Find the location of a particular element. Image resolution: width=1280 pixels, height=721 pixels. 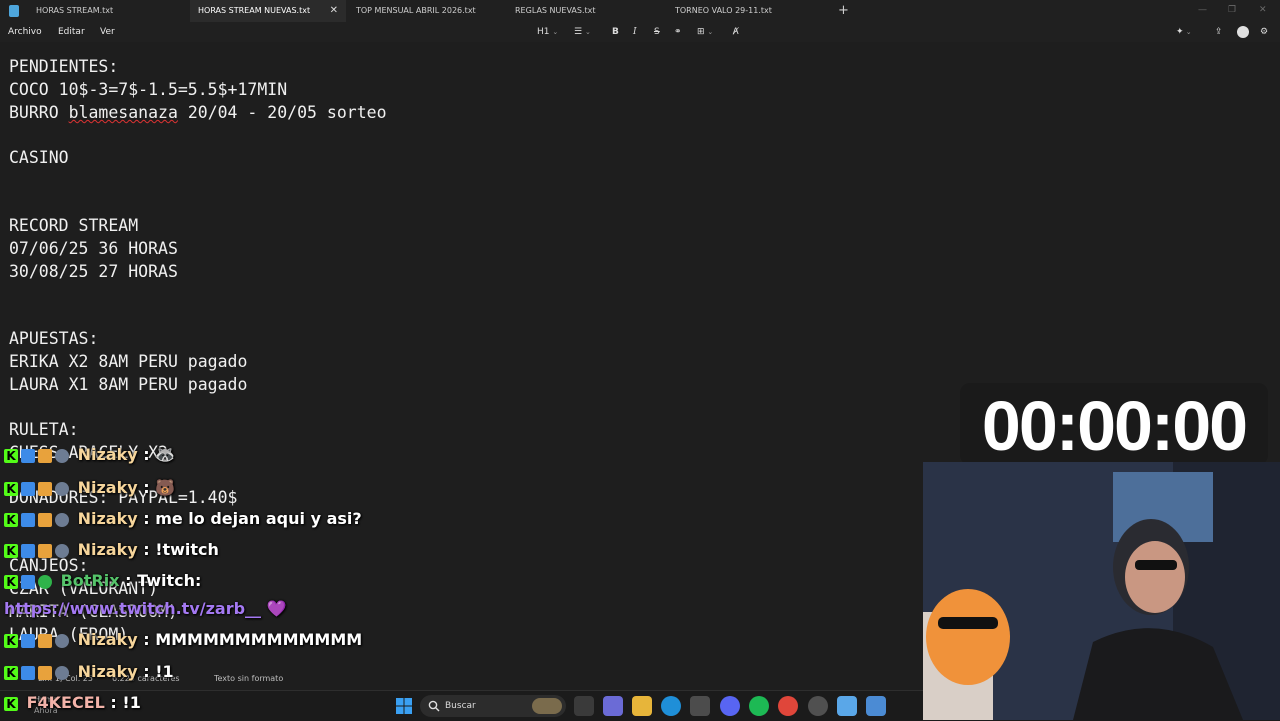

tab-top-mensual: TOP MENSUAL ABRIL 2026.txt is located at coordinates (426, 11).